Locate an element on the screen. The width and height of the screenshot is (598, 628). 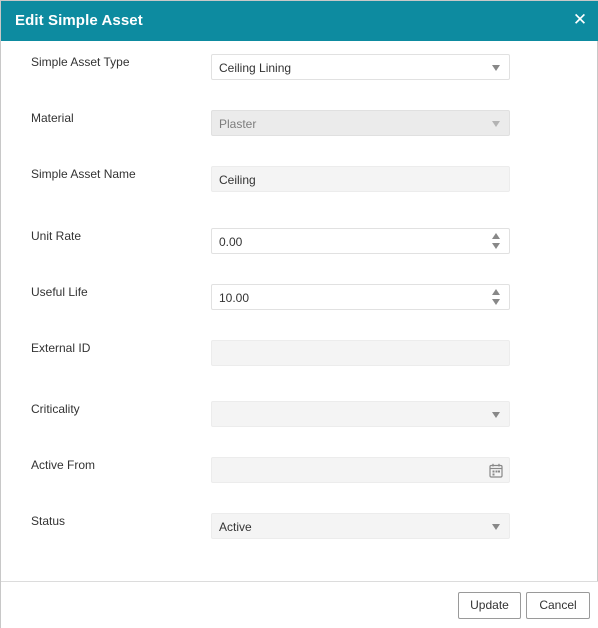
unit-rate-label: Unit Rate is located at coordinates (56, 236).